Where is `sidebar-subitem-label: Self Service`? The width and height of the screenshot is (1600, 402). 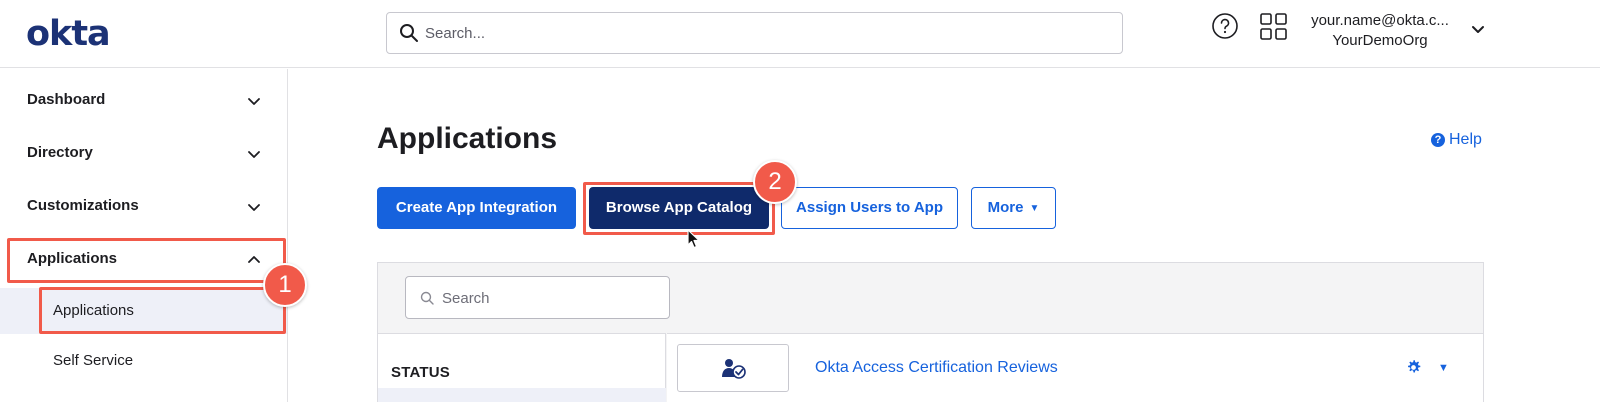 sidebar-subitem-label: Self Service is located at coordinates (93, 360).